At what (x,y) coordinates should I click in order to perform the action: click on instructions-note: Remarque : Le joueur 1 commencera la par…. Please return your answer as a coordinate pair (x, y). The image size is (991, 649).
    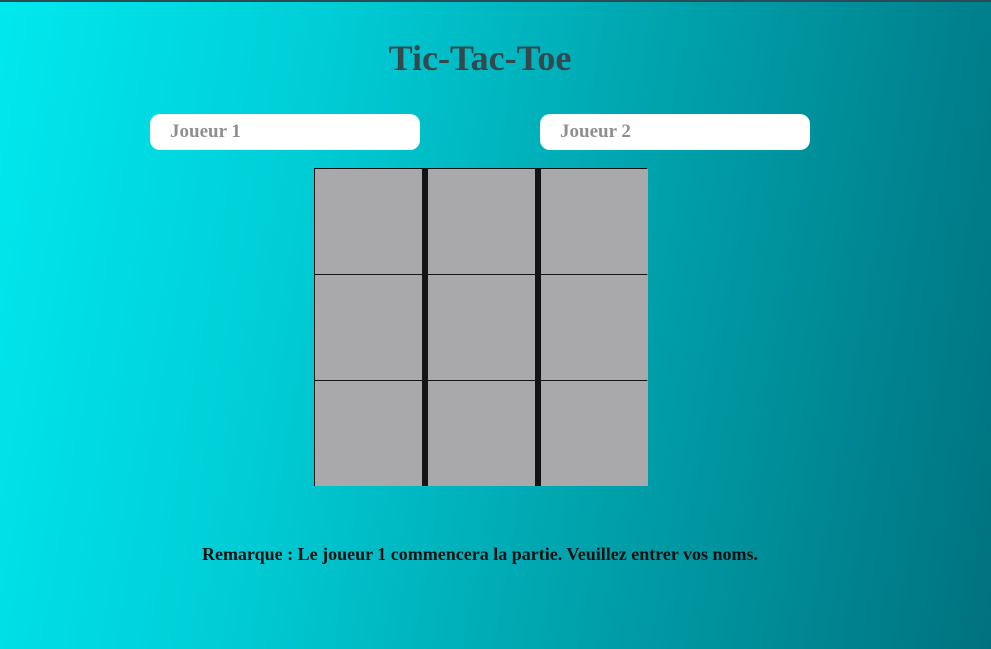
    Looking at the image, I should click on (480, 554).